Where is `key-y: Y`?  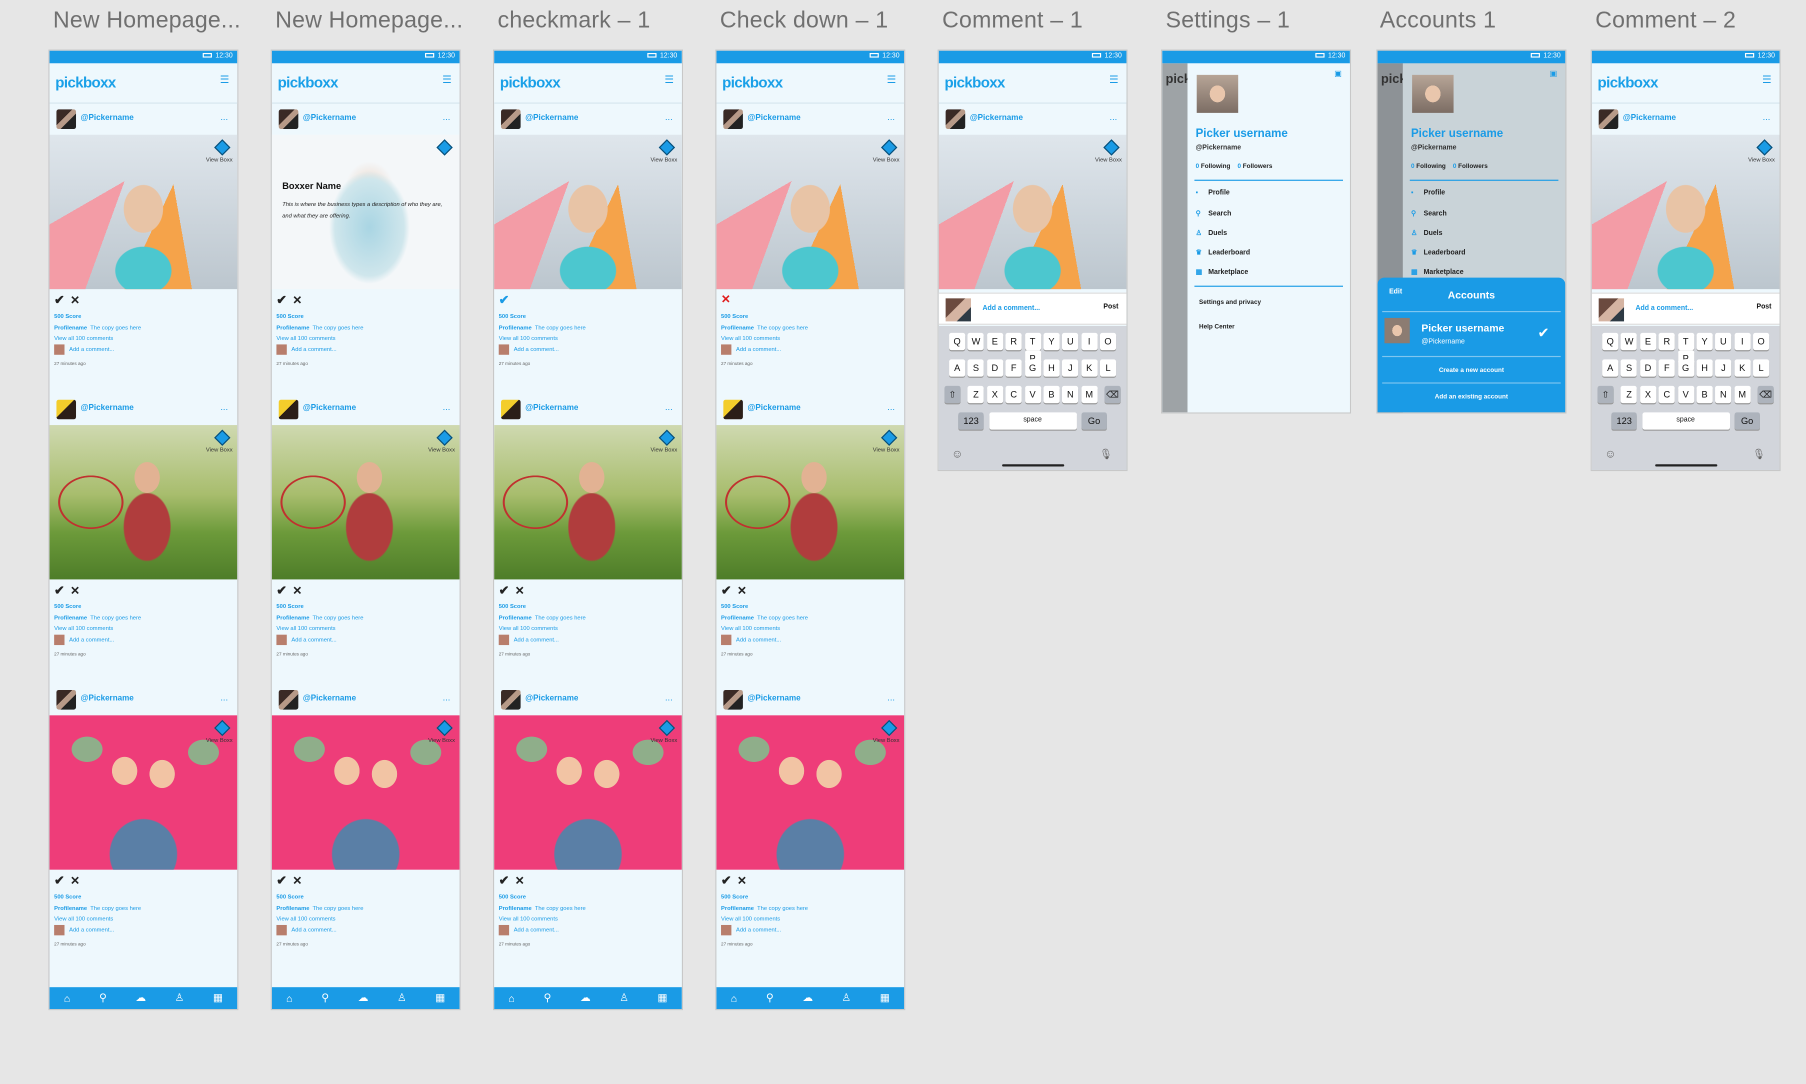
key-y: Y is located at coordinates (1051, 341).